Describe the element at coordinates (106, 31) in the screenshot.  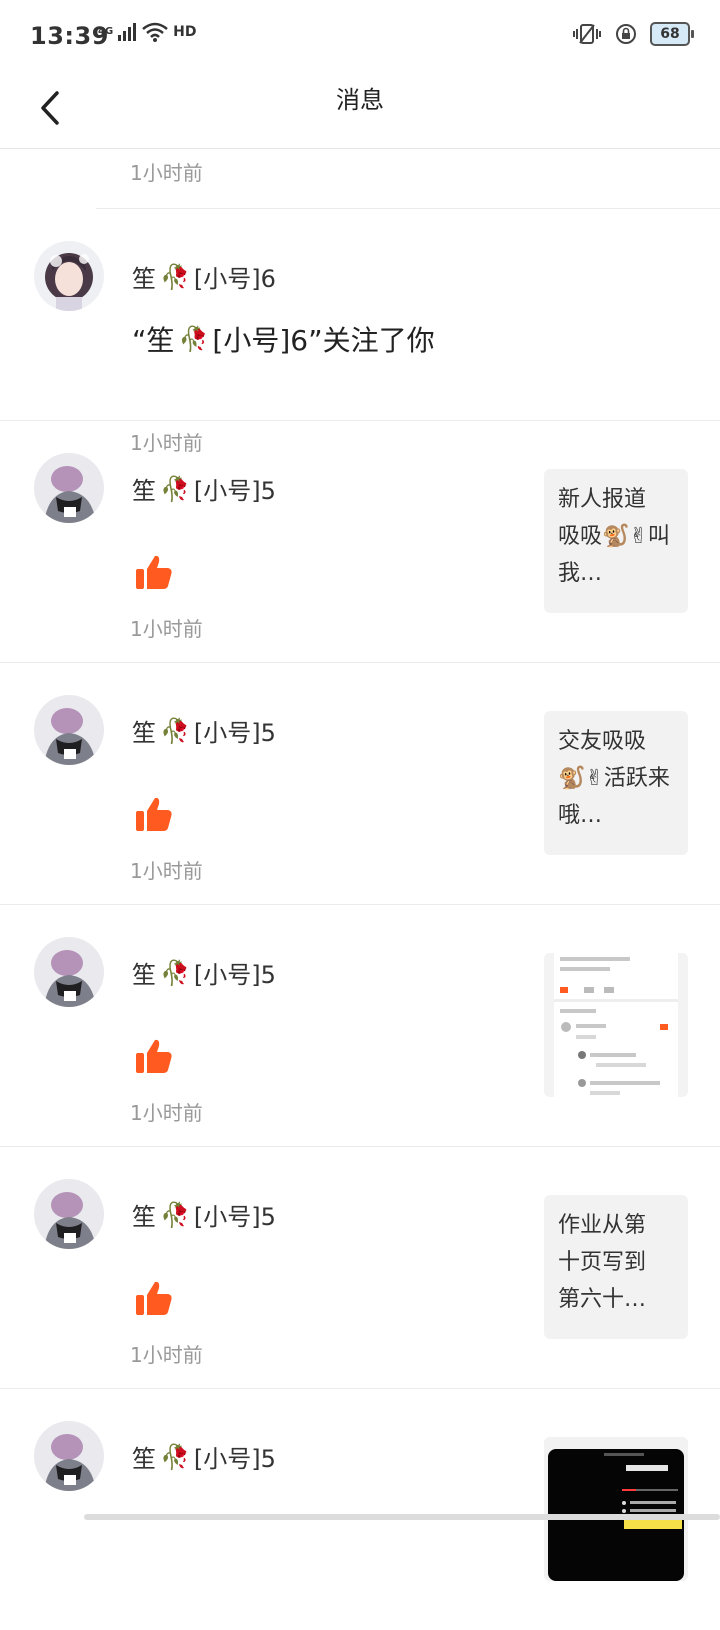
I see `network-type: 4G` at that location.